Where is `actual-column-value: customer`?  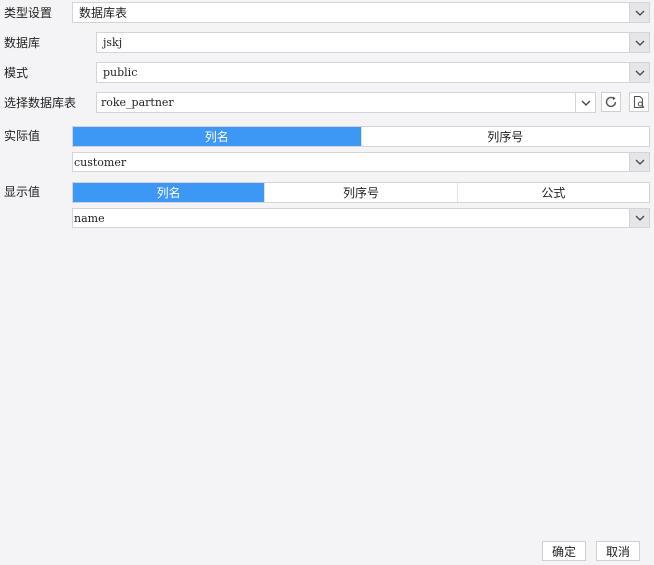
actual-column-value: customer is located at coordinates (100, 162).